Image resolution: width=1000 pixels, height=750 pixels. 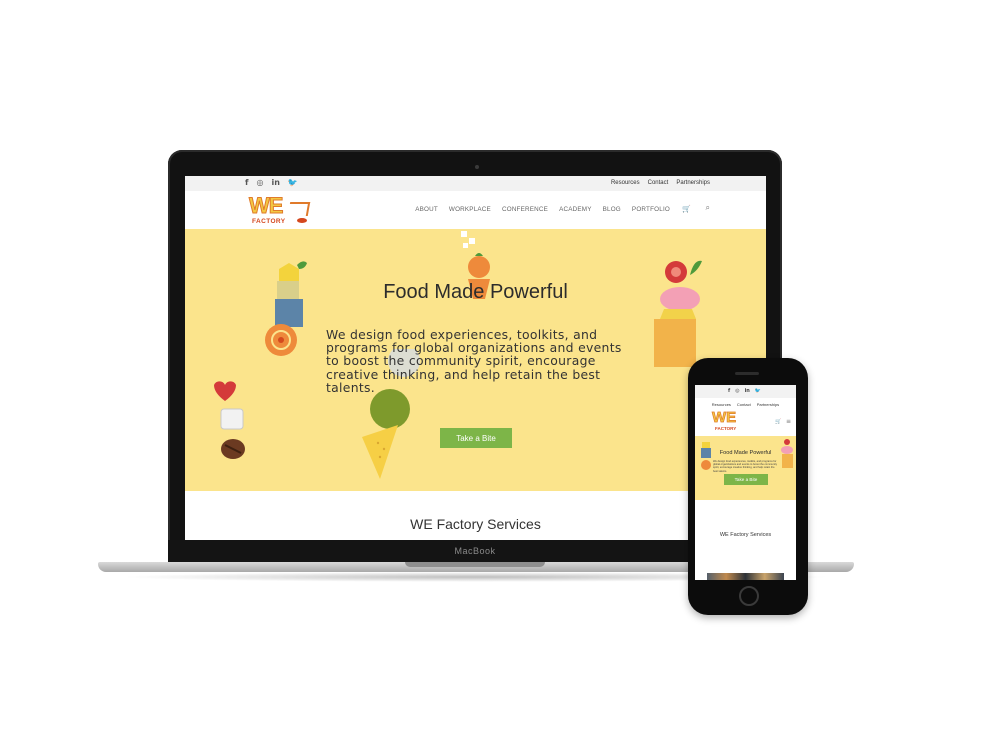 I want to click on search-icon: ⌕, so click(x=708, y=208).